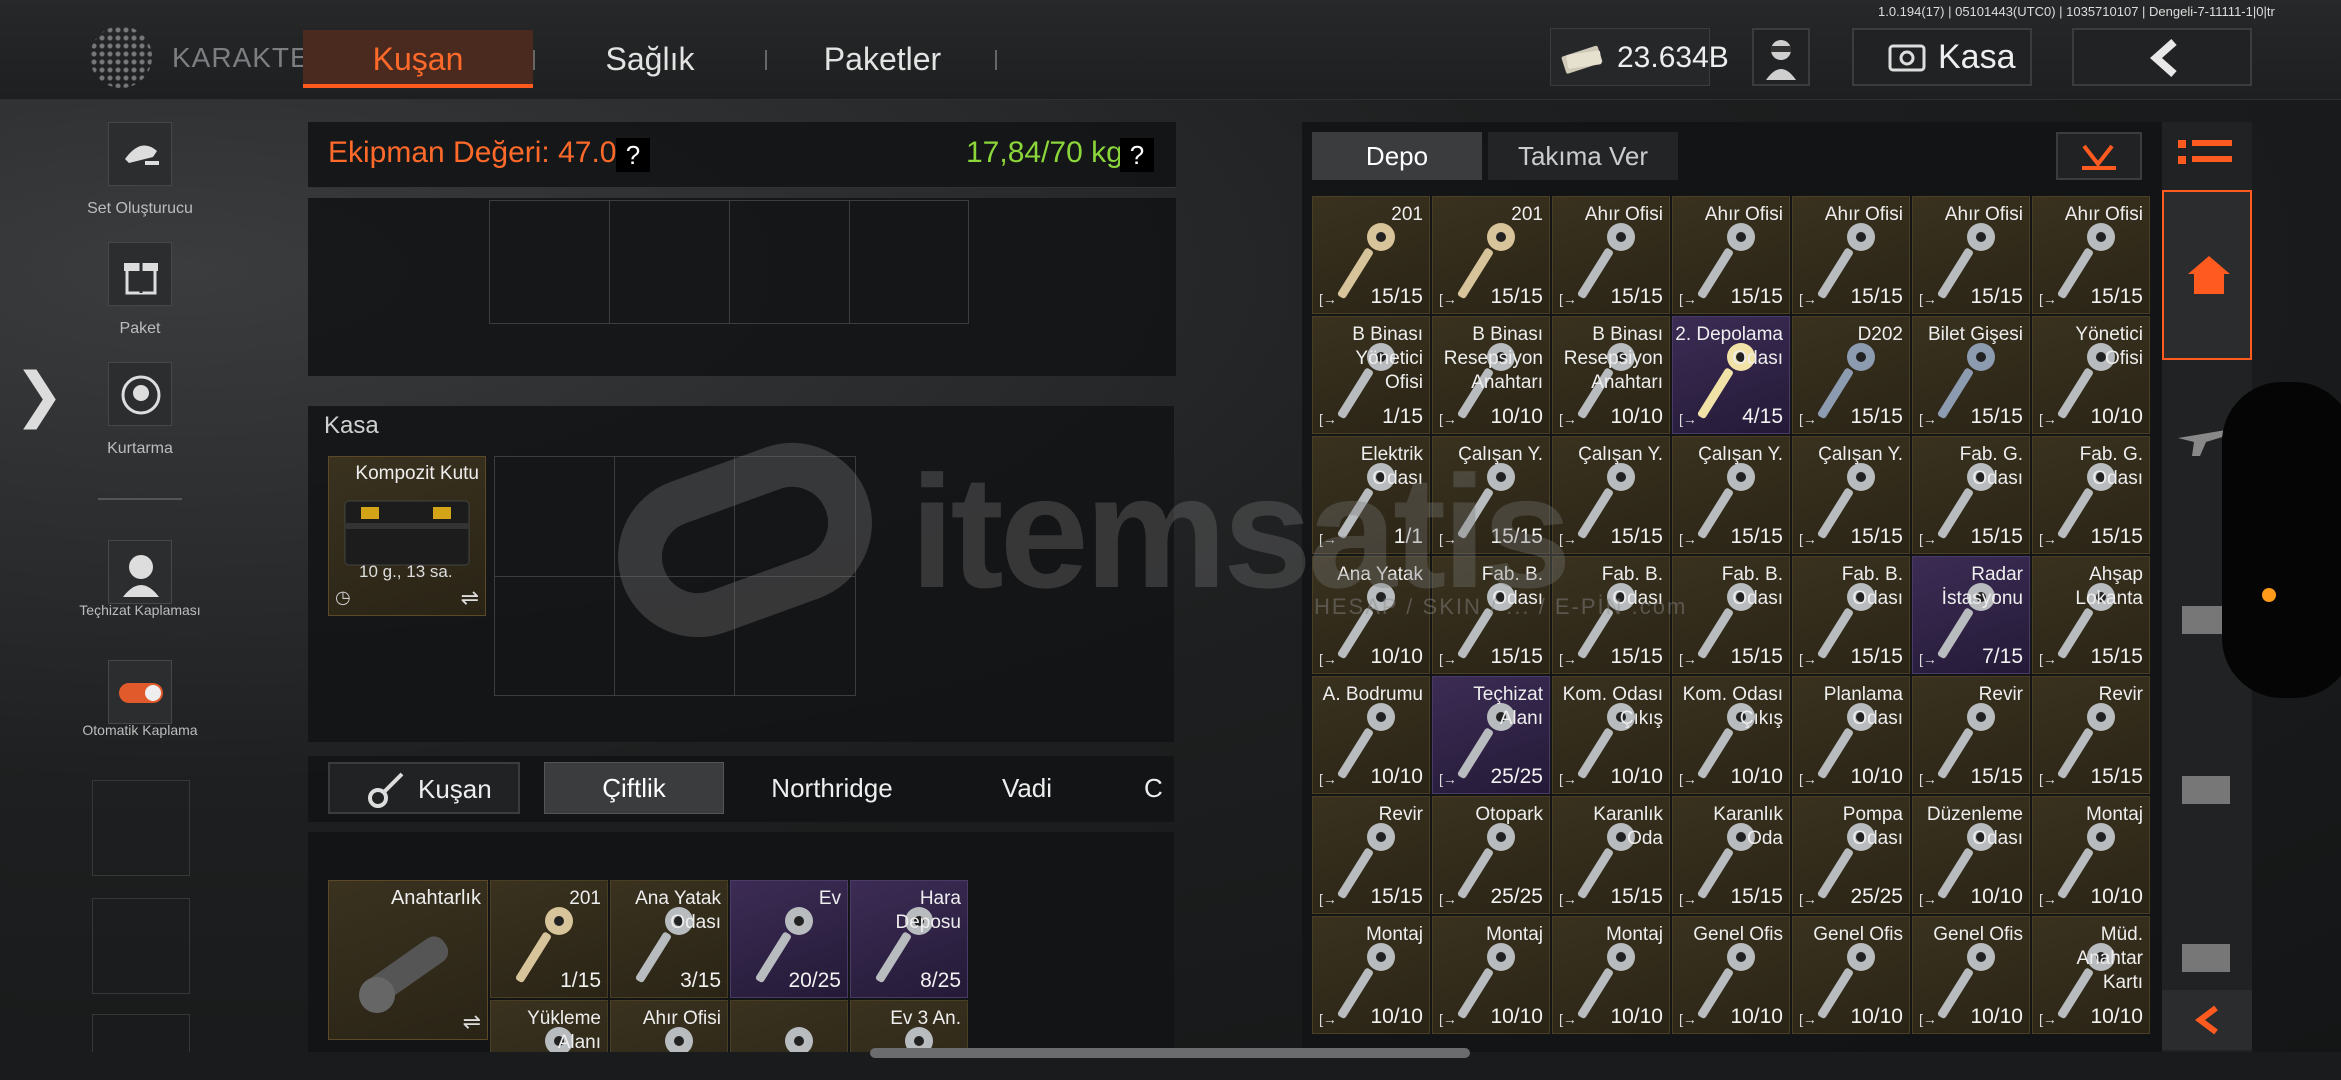 The height and width of the screenshot is (1080, 2341). What do you see at coordinates (2091, 615) in the screenshot?
I see `depot-key-item: Ahşap Lokanta 15/15 [→` at bounding box center [2091, 615].